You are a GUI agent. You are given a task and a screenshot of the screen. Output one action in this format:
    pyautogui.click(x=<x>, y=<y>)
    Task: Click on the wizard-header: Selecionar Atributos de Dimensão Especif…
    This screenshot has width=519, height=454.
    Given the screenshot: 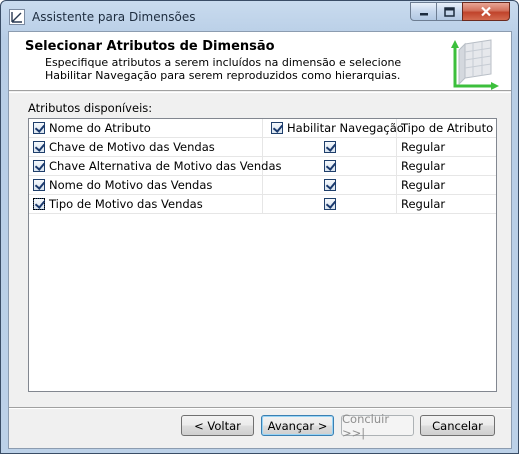 What is the action you would take?
    pyautogui.click(x=260, y=61)
    